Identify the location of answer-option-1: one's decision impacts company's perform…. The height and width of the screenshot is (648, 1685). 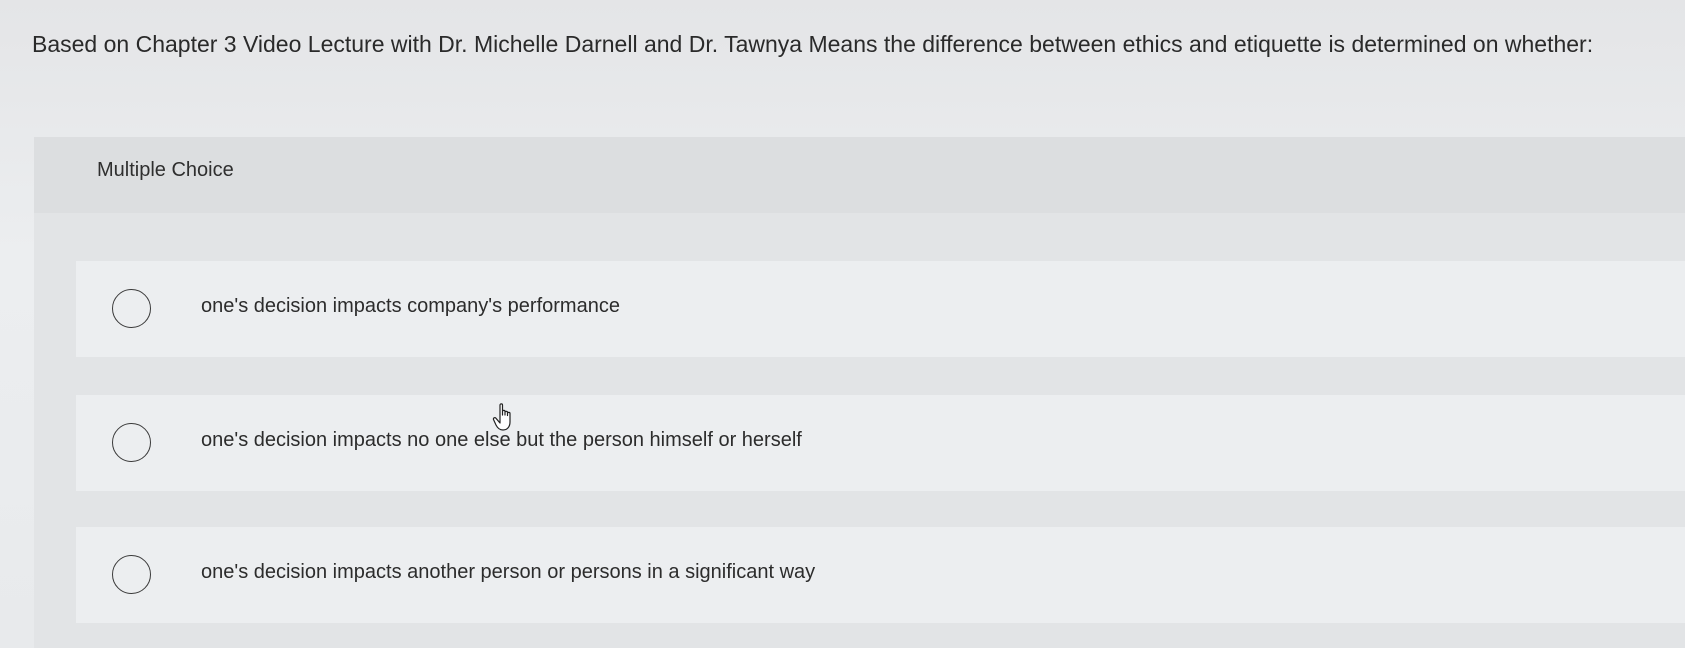
(880, 309).